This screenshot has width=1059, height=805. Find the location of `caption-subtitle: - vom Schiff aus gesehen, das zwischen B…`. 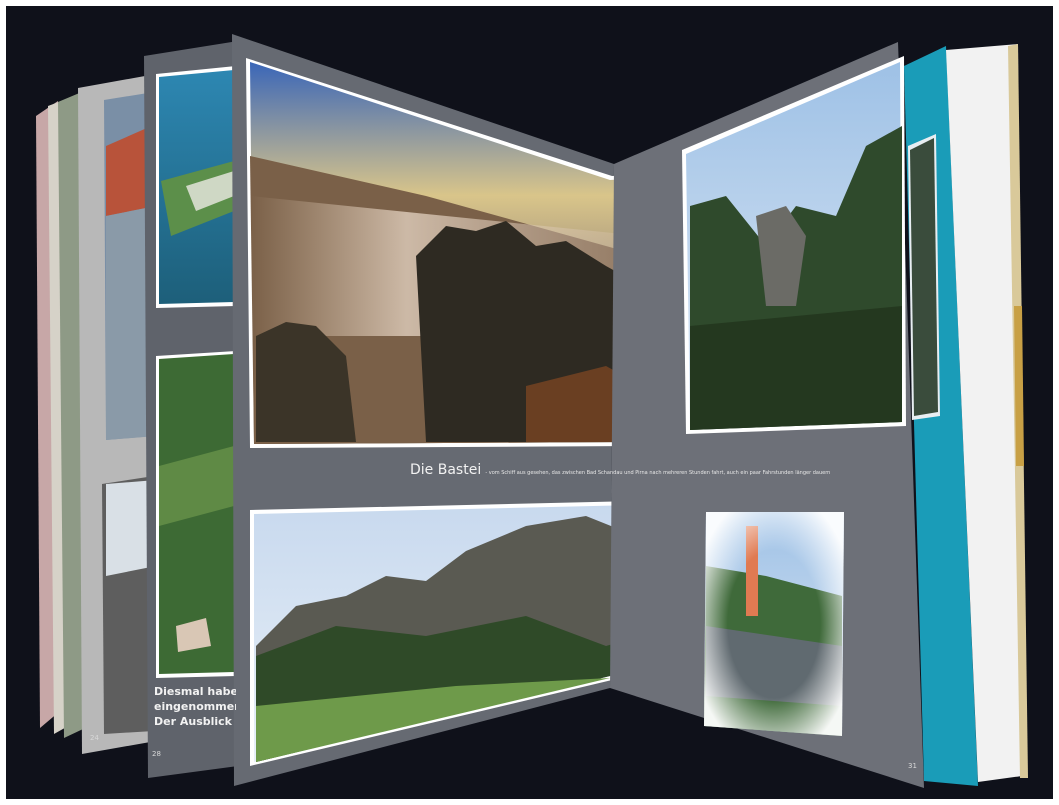

caption-subtitle: - vom Schiff aus gesehen, das zwischen B… is located at coordinates (658, 473).